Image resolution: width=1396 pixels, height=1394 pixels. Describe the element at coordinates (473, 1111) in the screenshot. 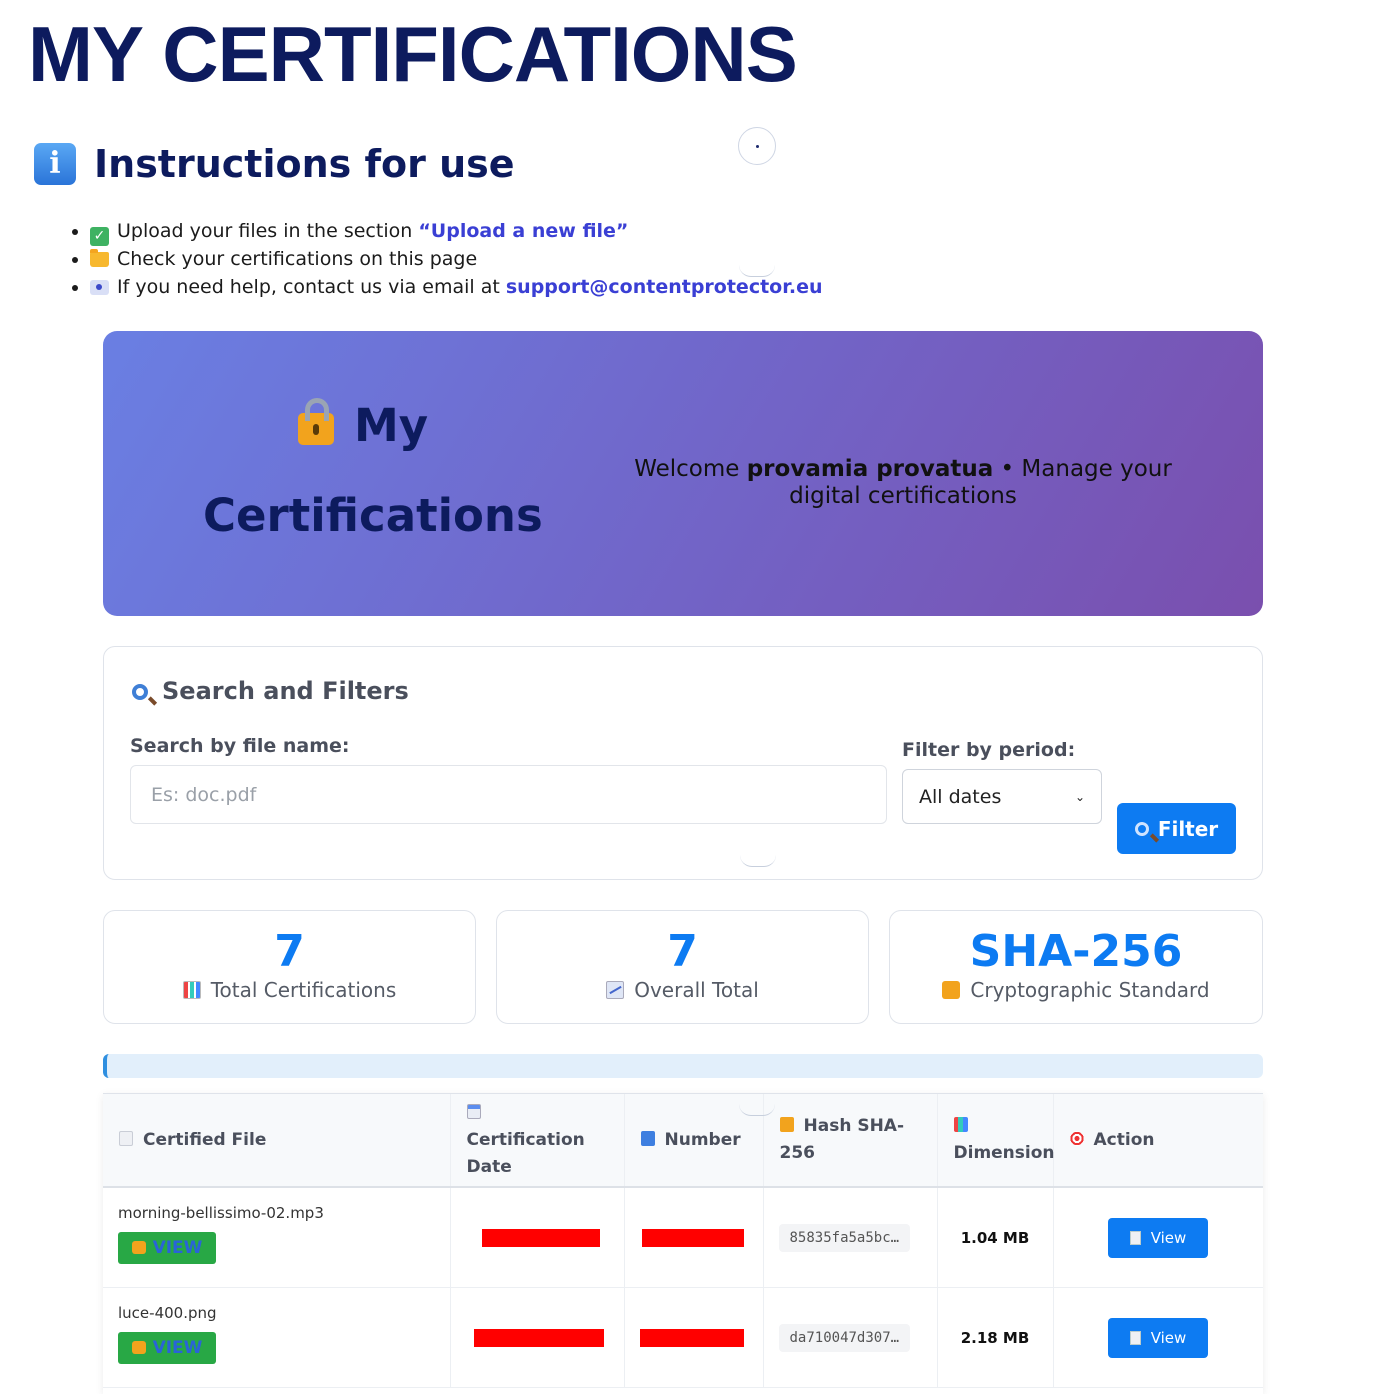

I see `calendar-icon` at that location.